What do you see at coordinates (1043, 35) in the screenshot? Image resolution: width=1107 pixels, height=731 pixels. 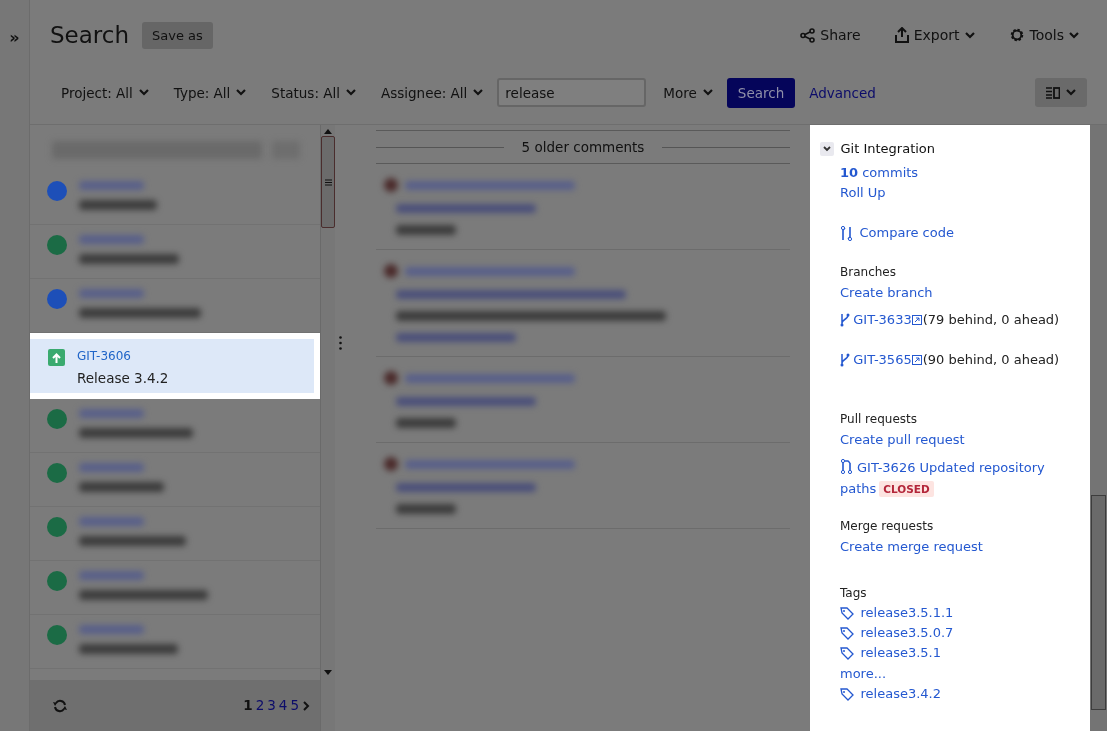 I see `tools-menu-button: Tools` at bounding box center [1043, 35].